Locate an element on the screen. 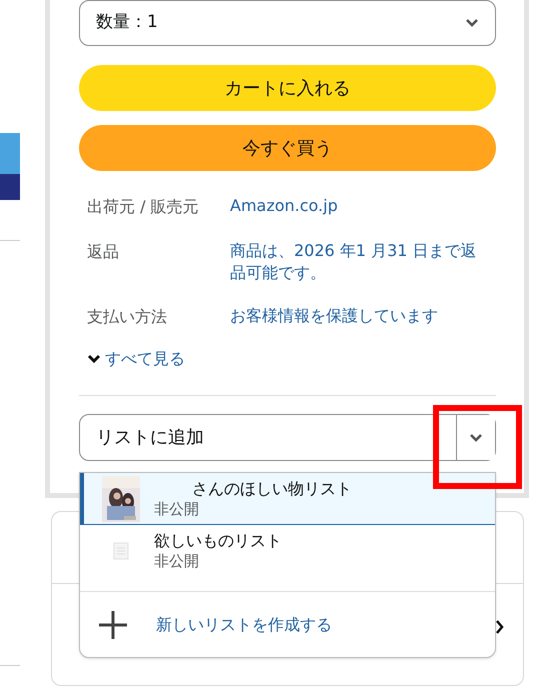 The image size is (545, 687). quantity-select: 数量：1 is located at coordinates (287, 23).